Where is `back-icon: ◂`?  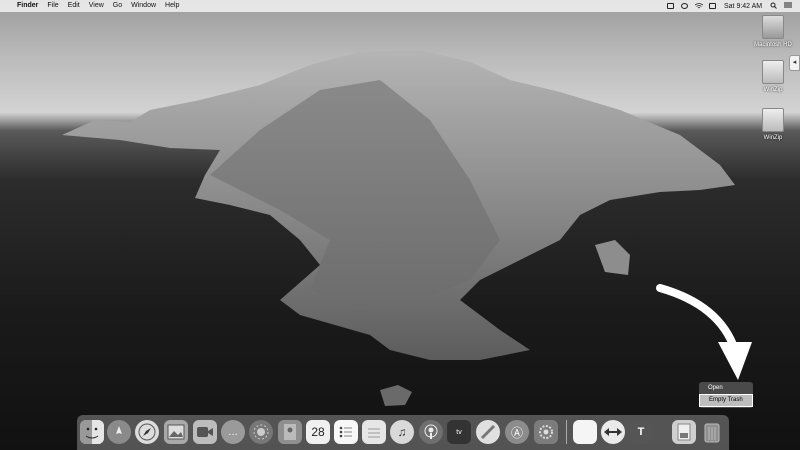 back-icon: ◂ is located at coordinates (794, 62).